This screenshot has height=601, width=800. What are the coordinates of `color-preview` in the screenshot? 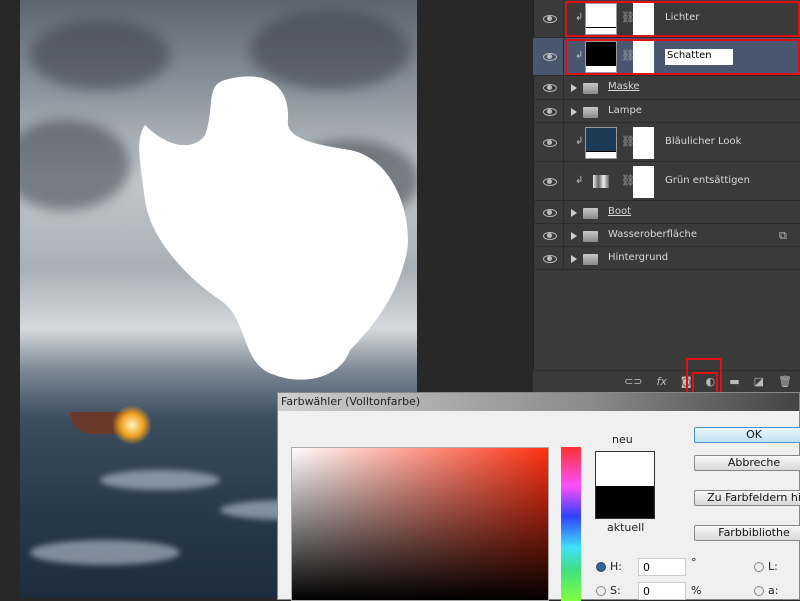 It's located at (625, 485).